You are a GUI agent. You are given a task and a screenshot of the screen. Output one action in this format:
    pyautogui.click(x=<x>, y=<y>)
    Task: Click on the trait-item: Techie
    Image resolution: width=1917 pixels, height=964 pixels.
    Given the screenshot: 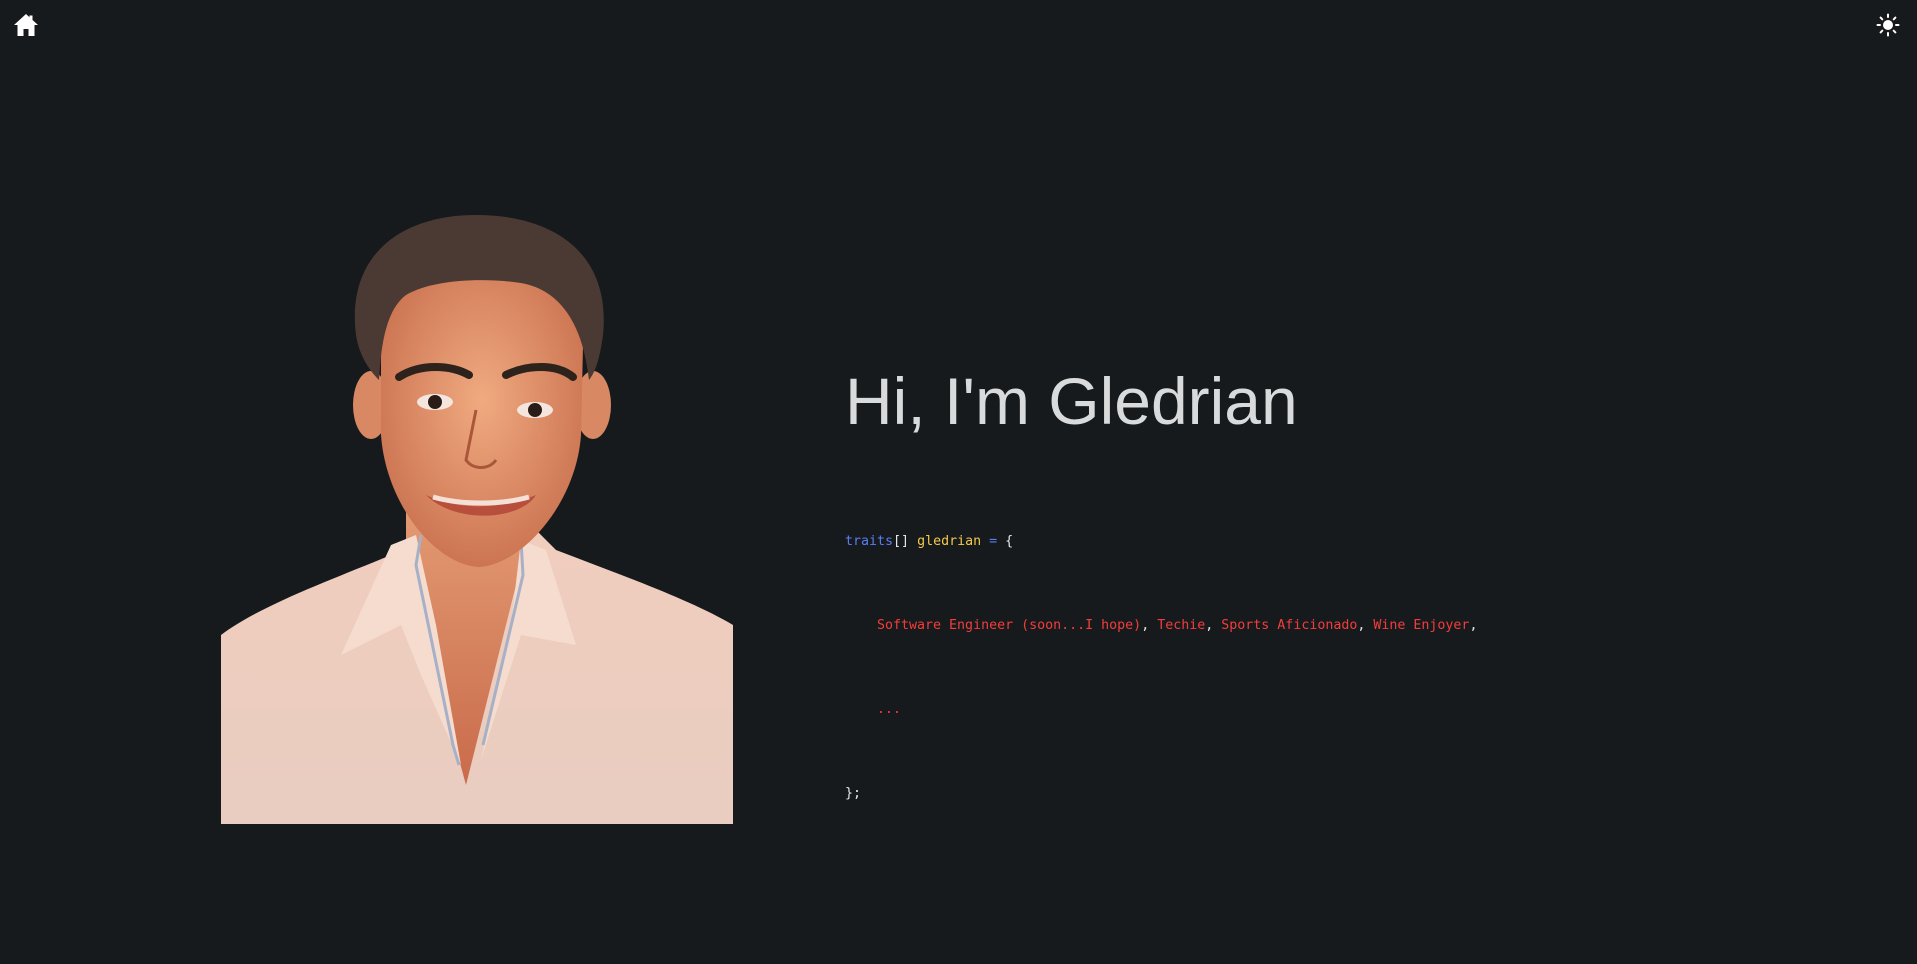 What is the action you would take?
    pyautogui.click(x=1181, y=625)
    